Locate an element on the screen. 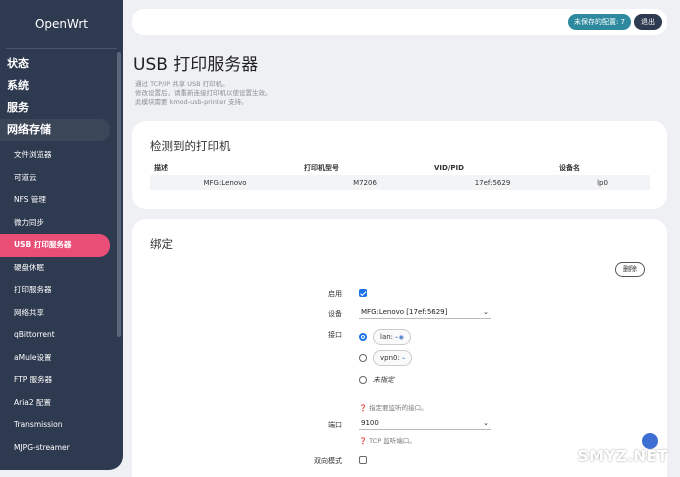  port-select-value: 9100 is located at coordinates (370, 423).